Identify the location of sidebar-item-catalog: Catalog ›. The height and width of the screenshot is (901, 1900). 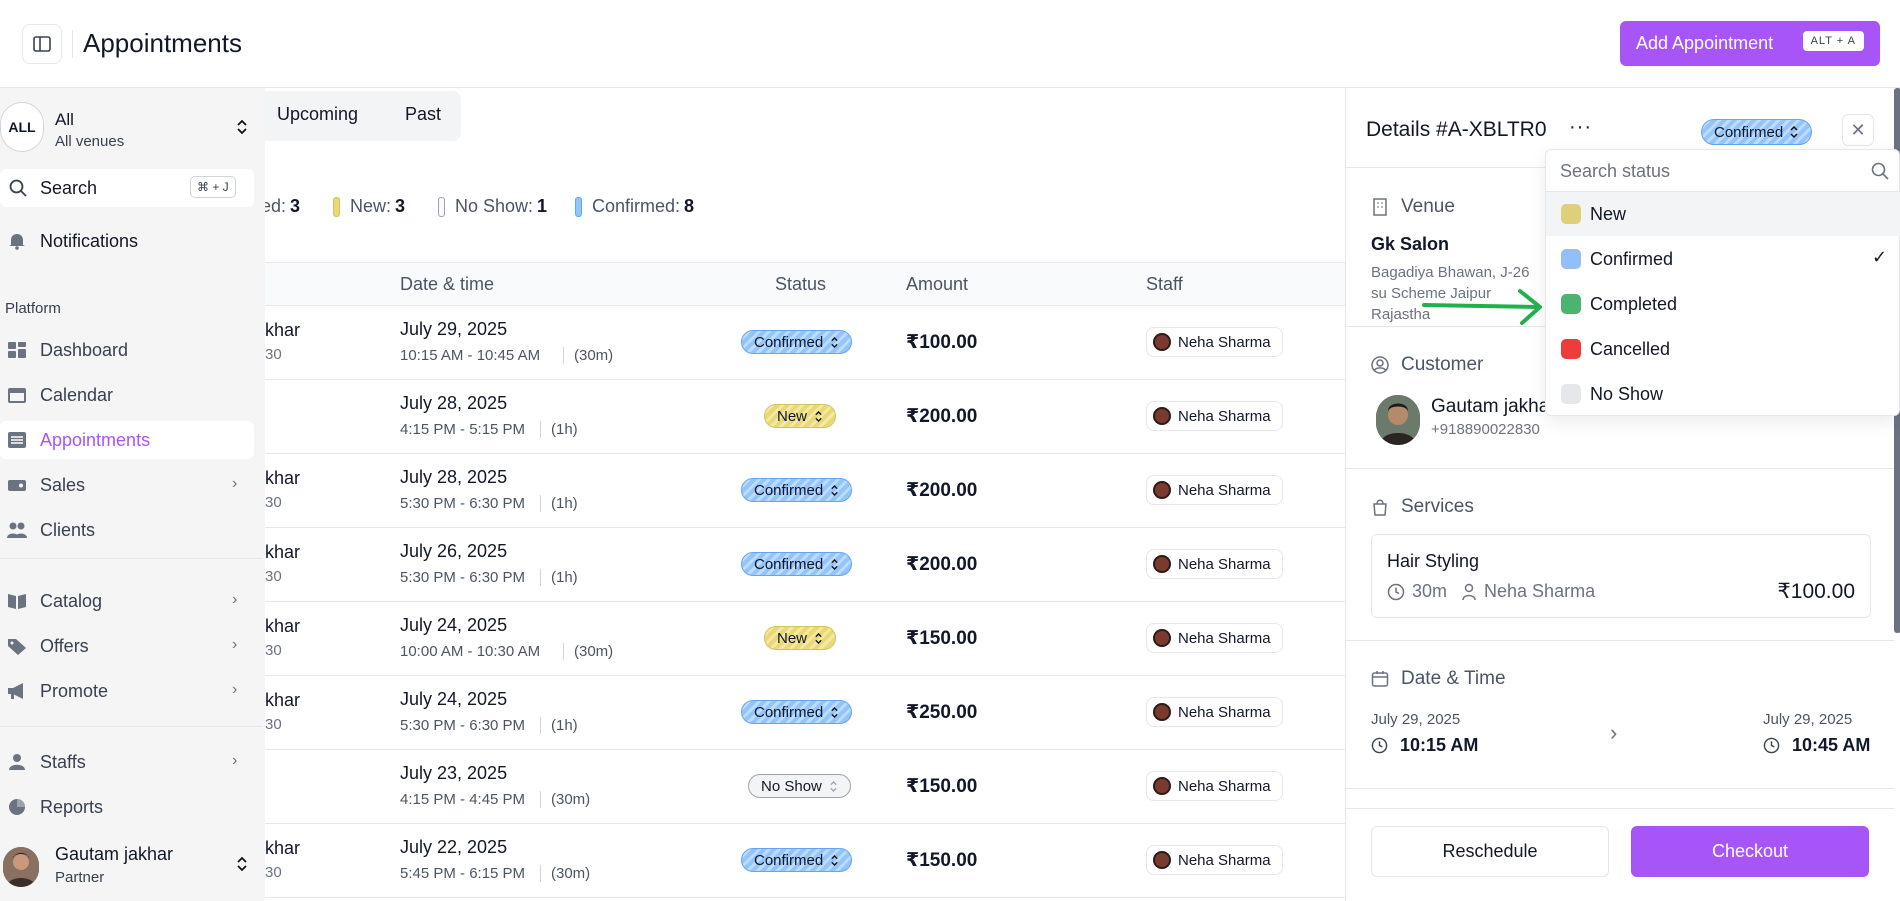
(127, 601).